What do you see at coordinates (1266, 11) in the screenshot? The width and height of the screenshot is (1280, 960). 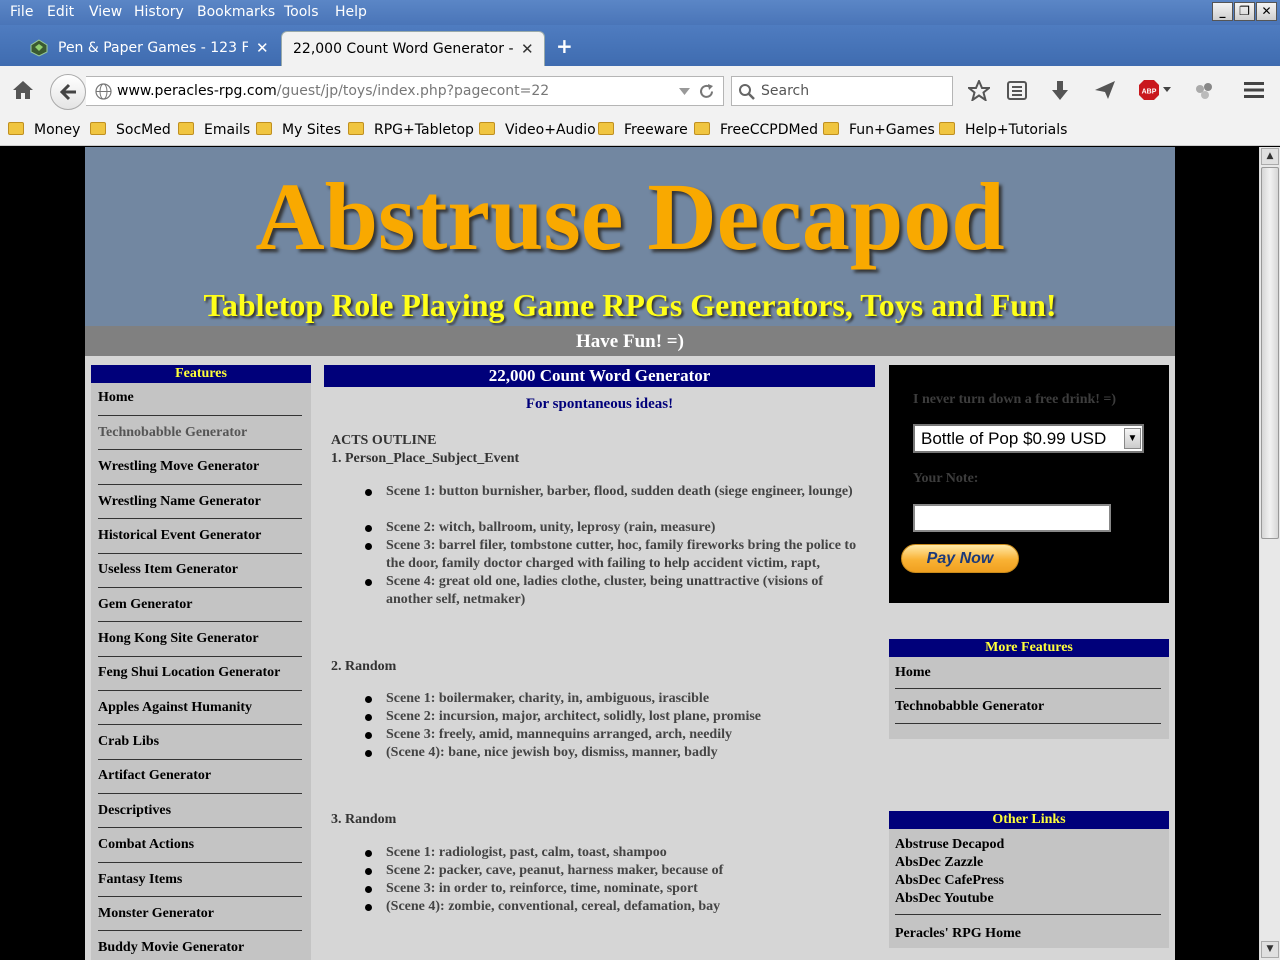 I see `close-window-button: ✕` at bounding box center [1266, 11].